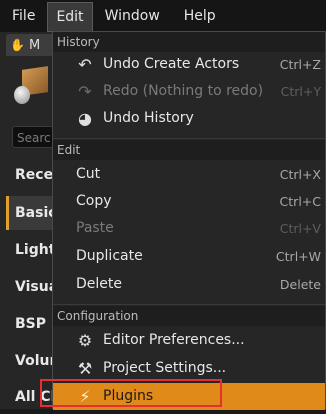  What do you see at coordinates (17, 45) in the screenshot?
I see `modes-icon: ✋` at bounding box center [17, 45].